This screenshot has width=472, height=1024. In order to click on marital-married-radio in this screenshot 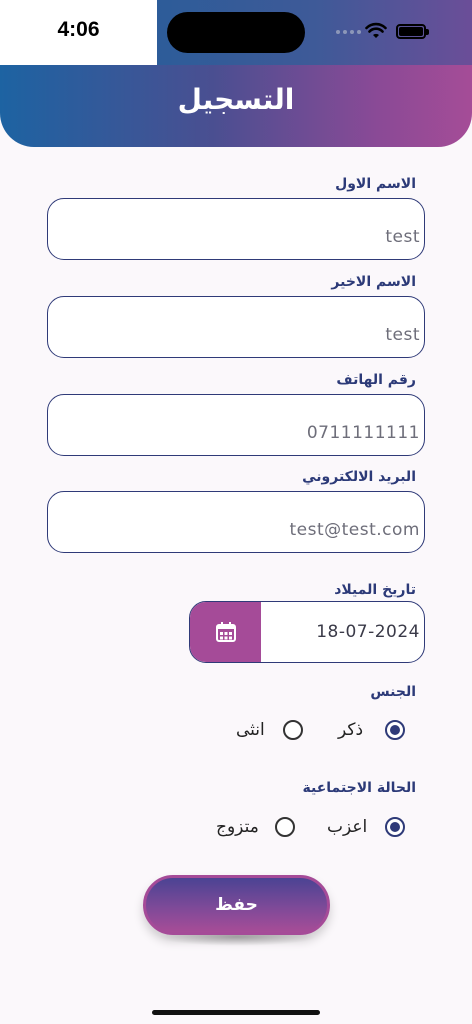, I will do `click(284, 827)`.